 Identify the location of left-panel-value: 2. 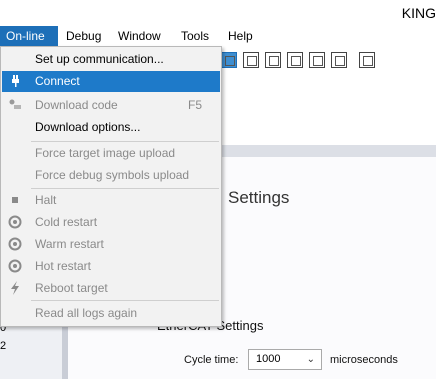
(3, 346).